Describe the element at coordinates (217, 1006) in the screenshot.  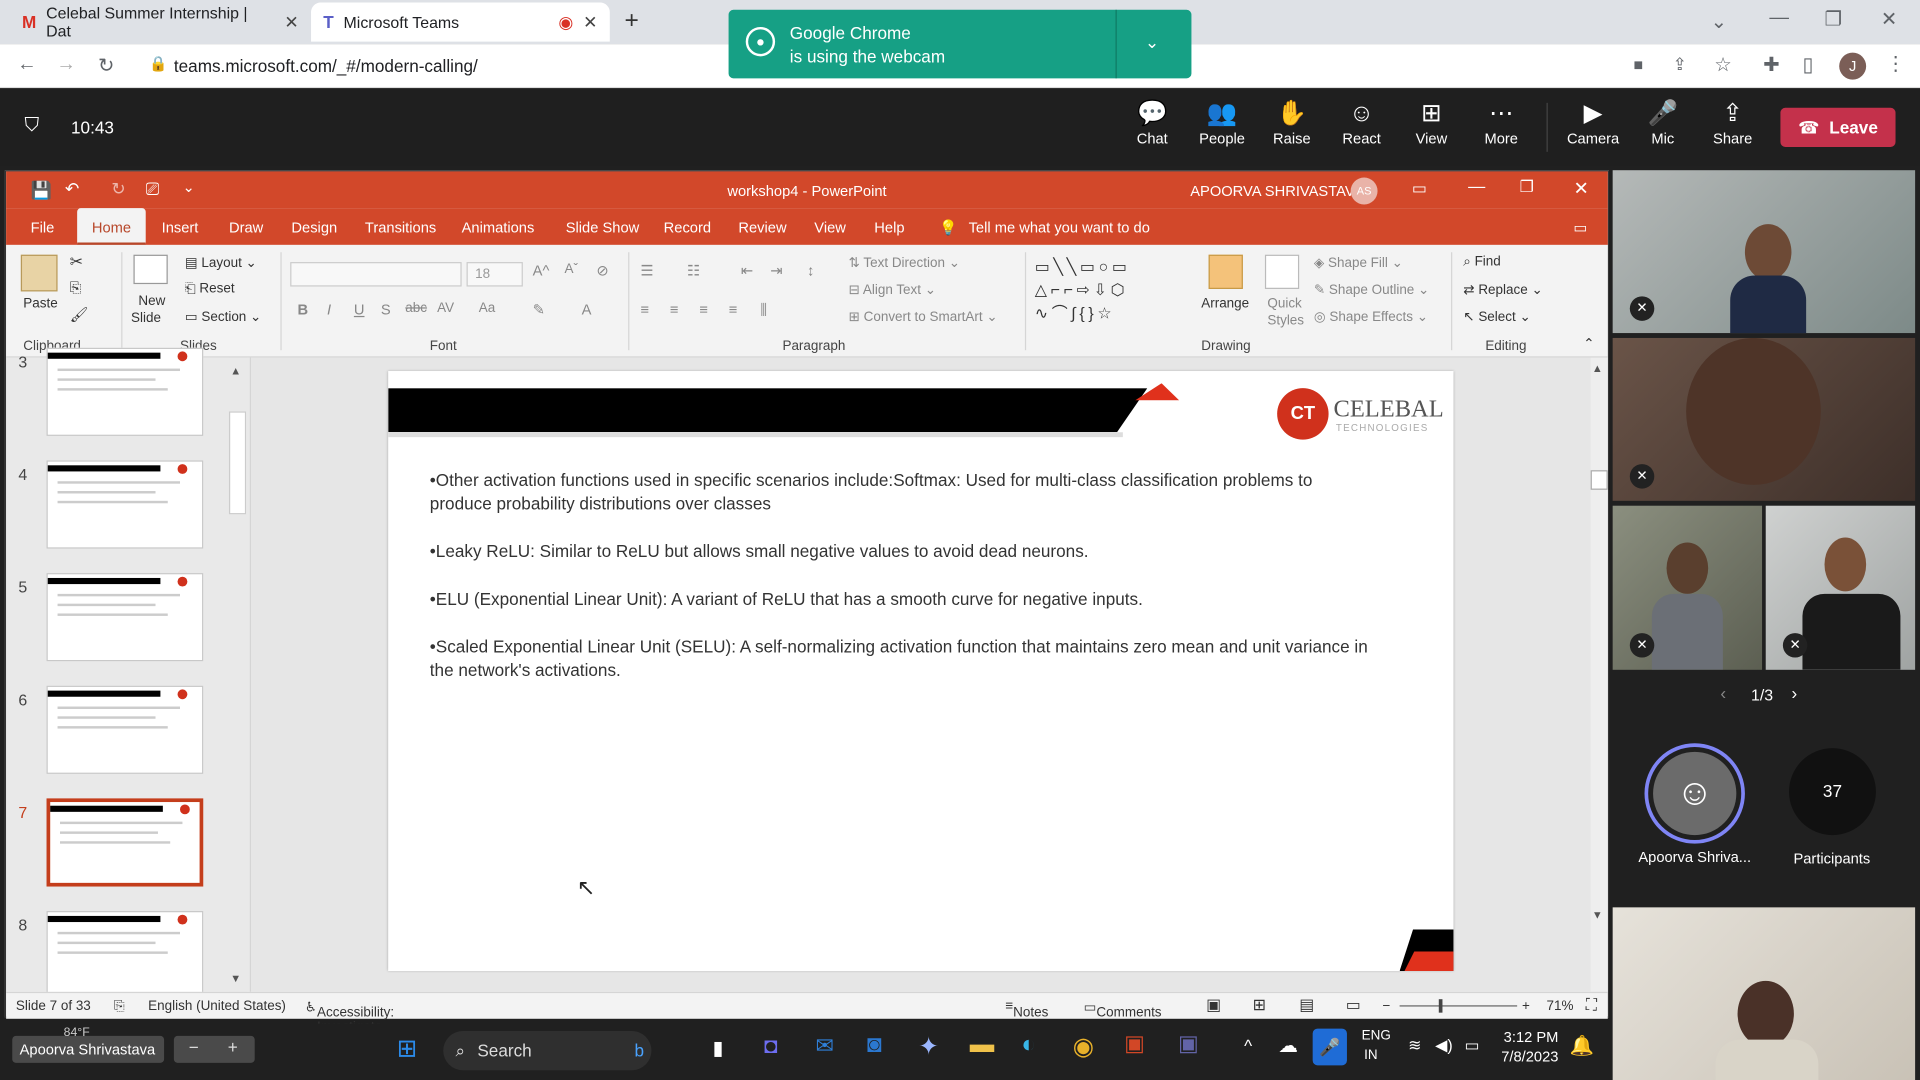
I see `language-status: English (United States)` at that location.